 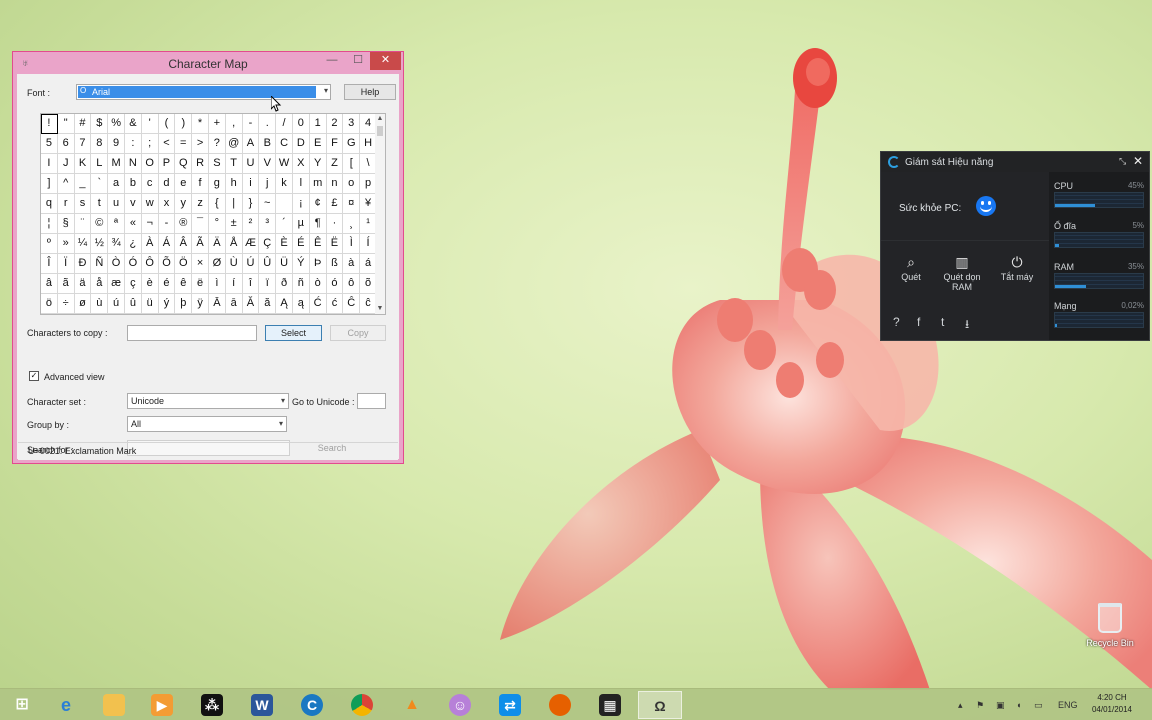 I want to click on char-cell: ÿ, so click(x=200, y=304).